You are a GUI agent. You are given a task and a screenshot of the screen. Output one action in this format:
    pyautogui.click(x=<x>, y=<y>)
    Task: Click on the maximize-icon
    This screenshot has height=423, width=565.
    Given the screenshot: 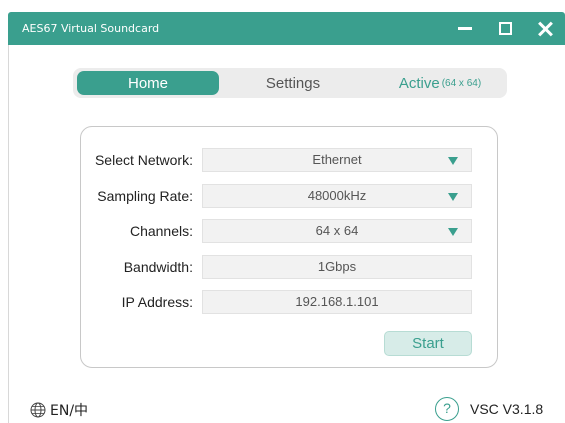 What is the action you would take?
    pyautogui.click(x=505, y=28)
    